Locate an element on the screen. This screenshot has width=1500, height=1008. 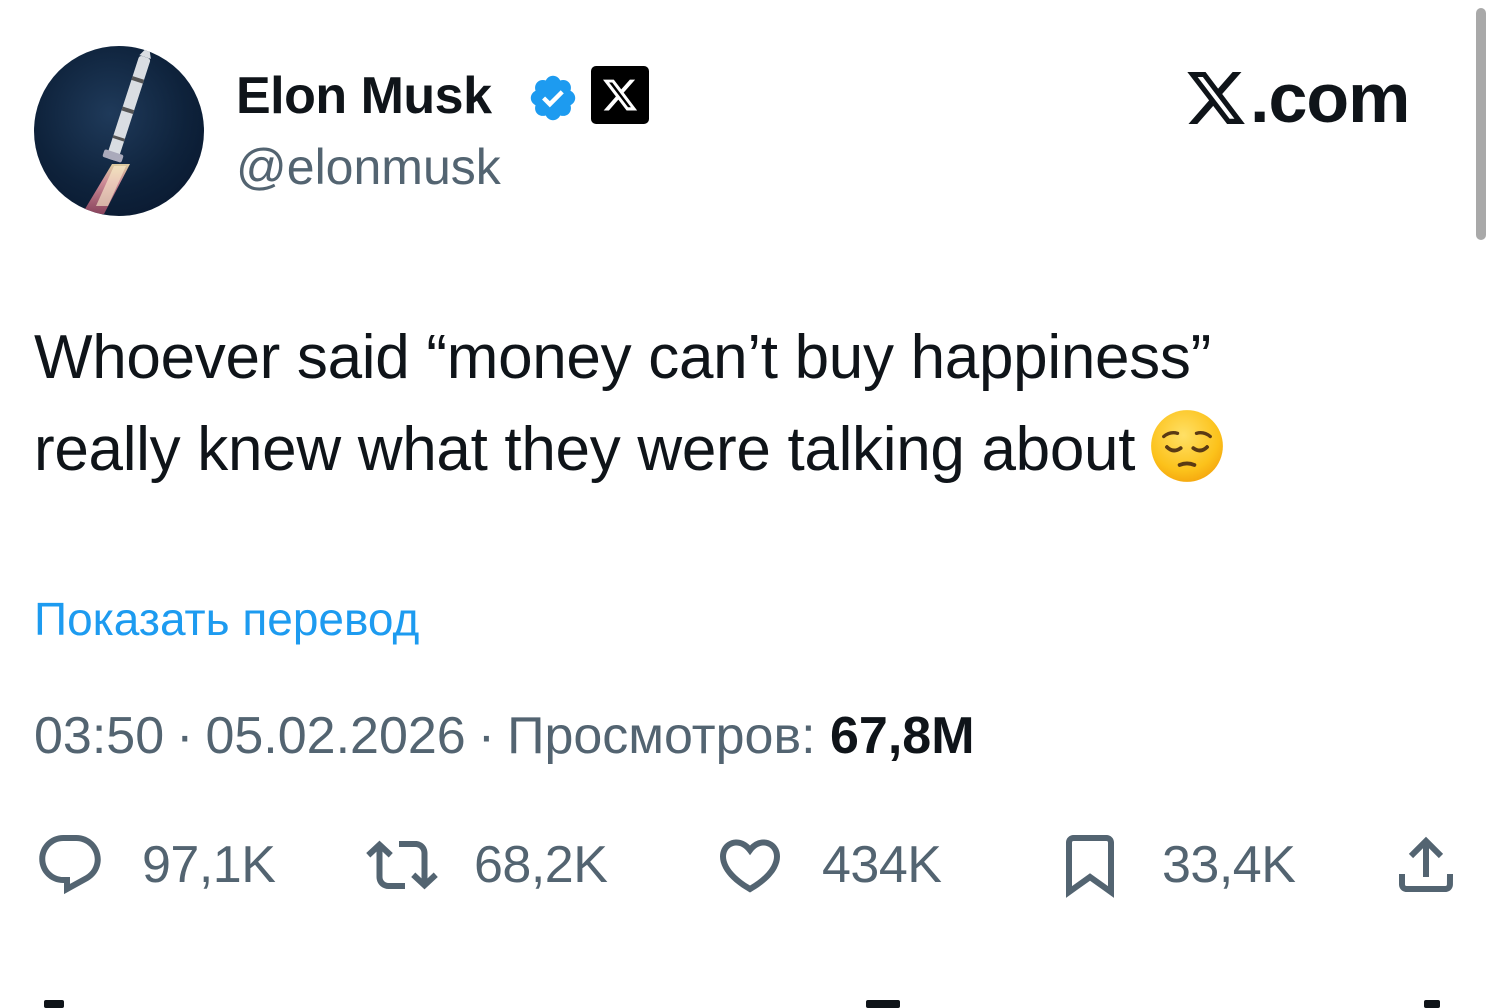
tweet-text-line: really knew what they were talking about is located at coordinates (585, 449).